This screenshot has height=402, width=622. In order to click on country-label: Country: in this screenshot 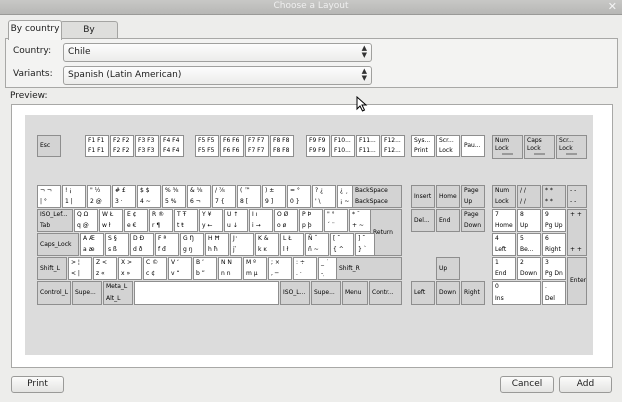, I will do `click(32, 51)`.